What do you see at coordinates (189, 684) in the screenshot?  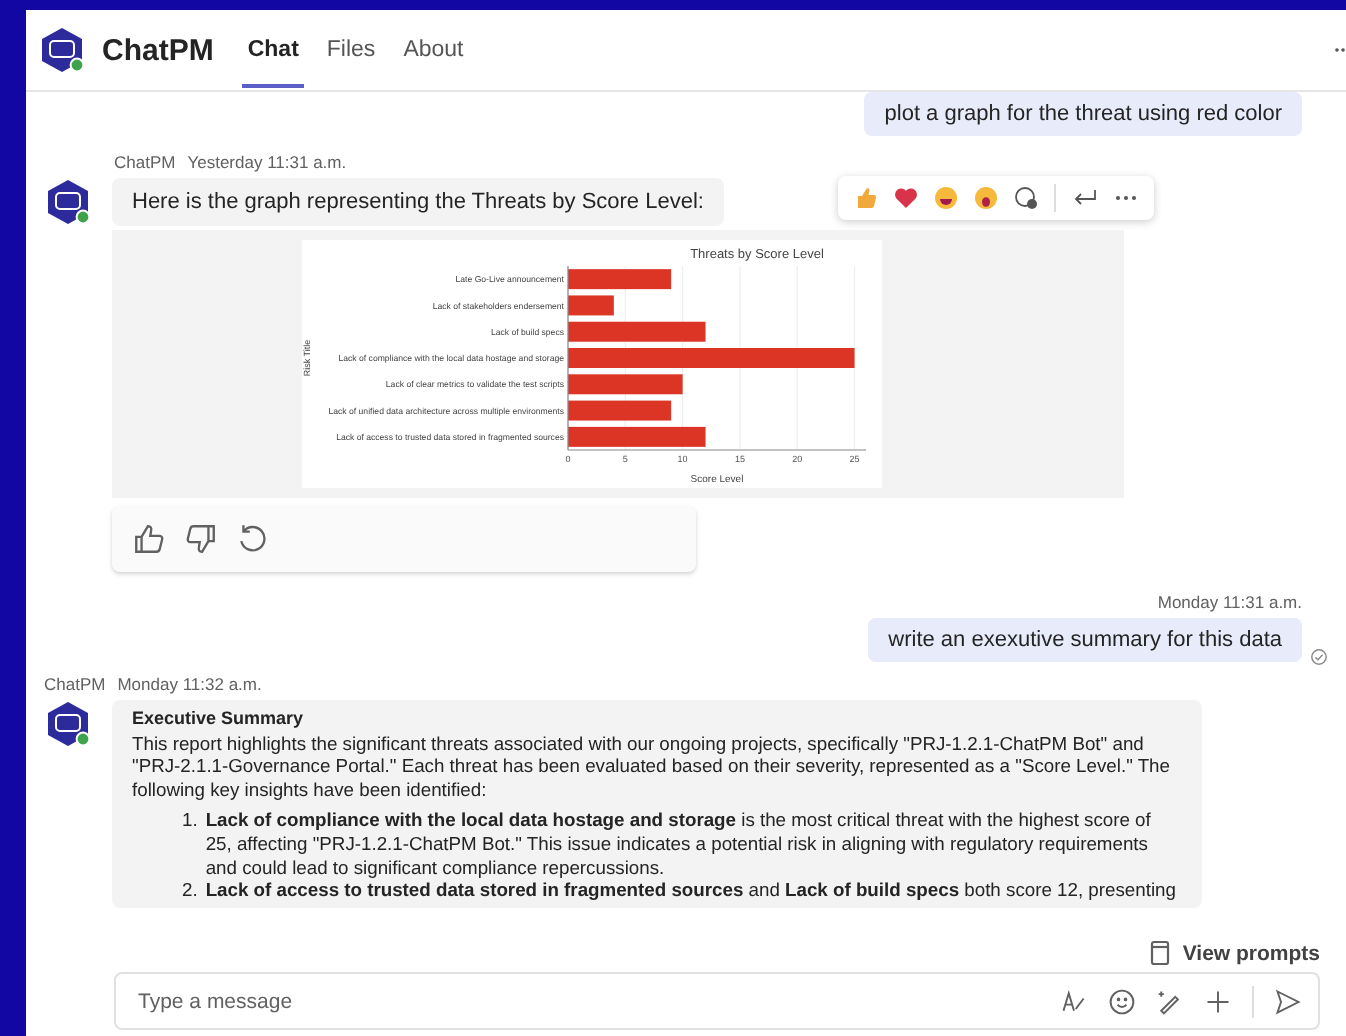 I see `timestamp: Monday 11:32 a.m.` at bounding box center [189, 684].